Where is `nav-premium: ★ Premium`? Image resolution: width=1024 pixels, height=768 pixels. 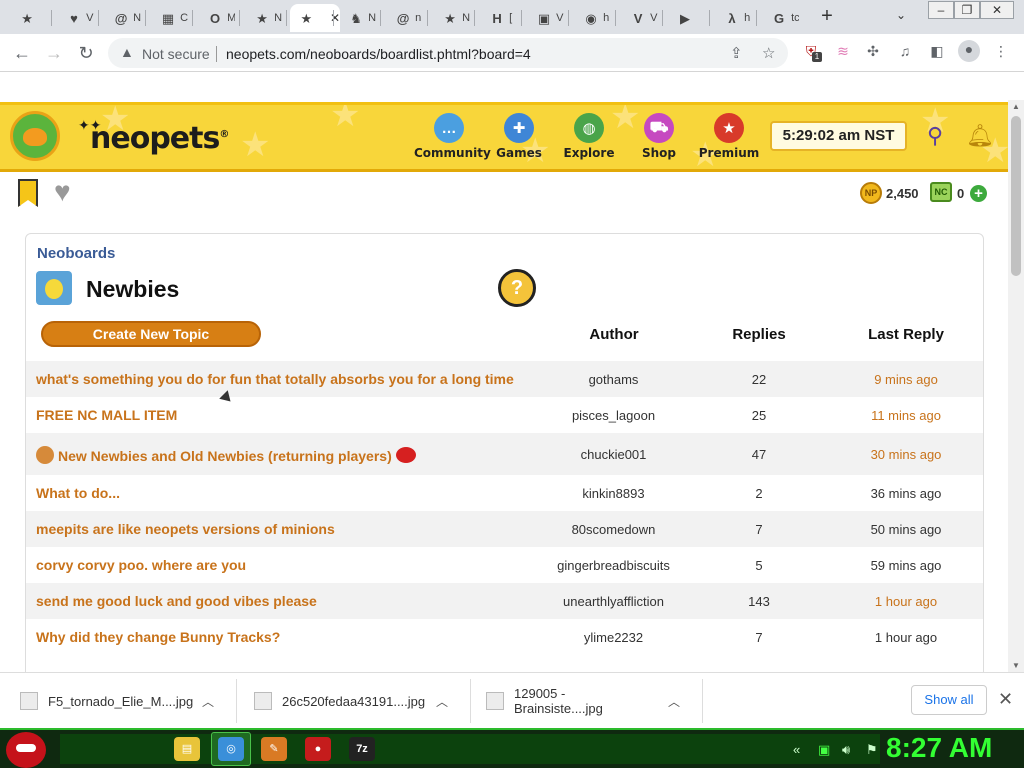
nav-premium: ★ Premium is located at coordinates (729, 136).